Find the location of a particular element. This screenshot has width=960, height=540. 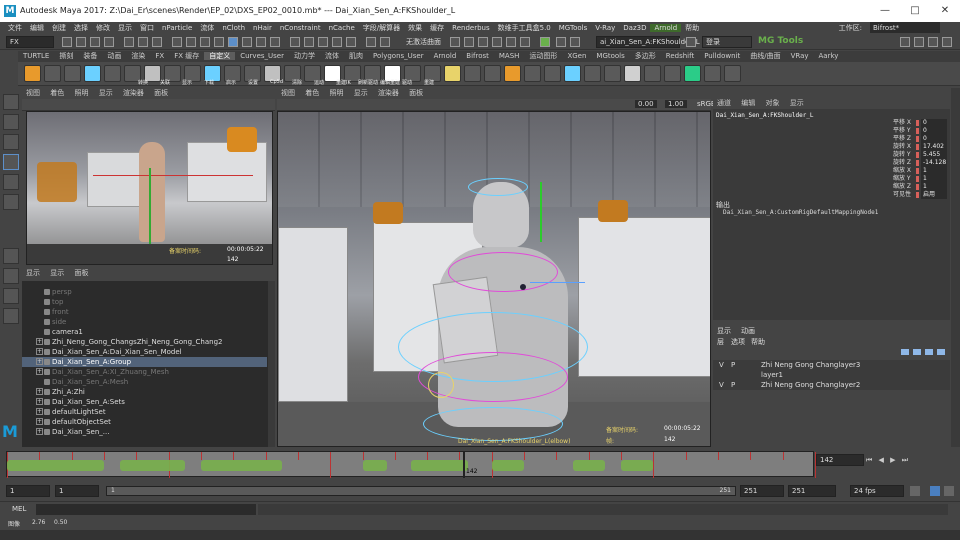

soft-select-icon is located at coordinates (575, 42).